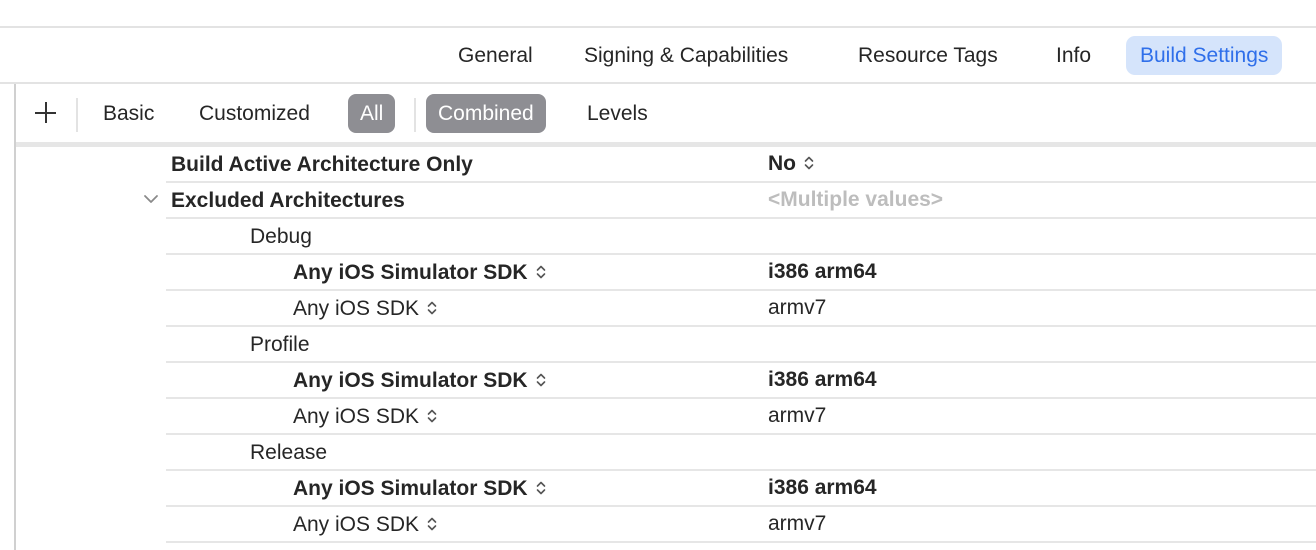 The image size is (1316, 550). I want to click on setting-value-label: No, so click(782, 163).